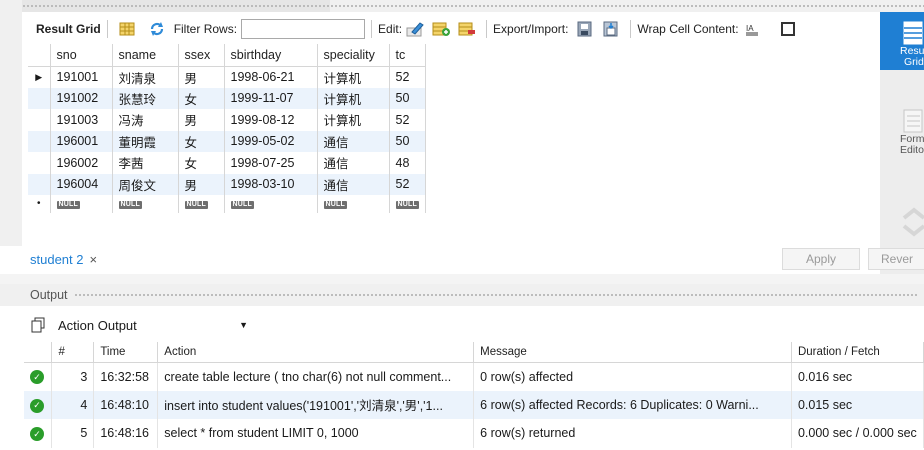 The width and height of the screenshot is (924, 450). I want to click on new-row: • NULL NULL NULL NULL NULL NULL, so click(227, 204).